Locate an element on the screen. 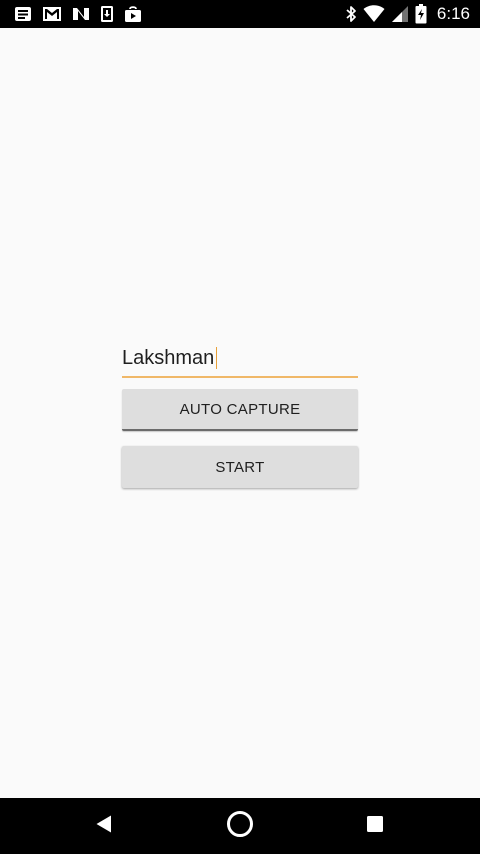  navigation-bar is located at coordinates (240, 826).